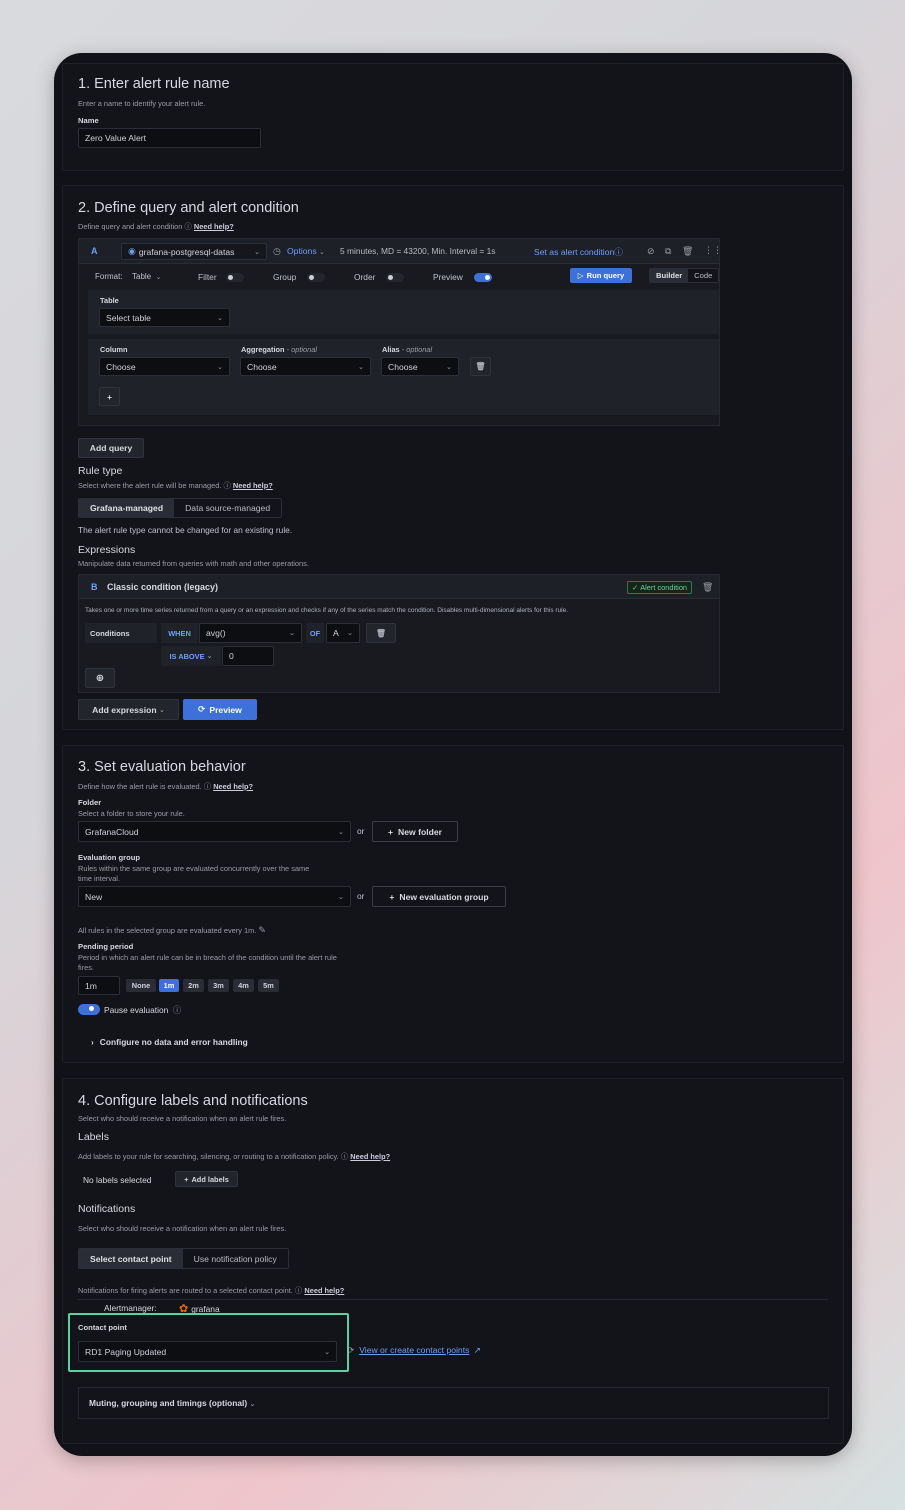  Describe the element at coordinates (578, 252) in the screenshot. I see `set-alert-condition-button: Set as alert conditionⓘ` at that location.